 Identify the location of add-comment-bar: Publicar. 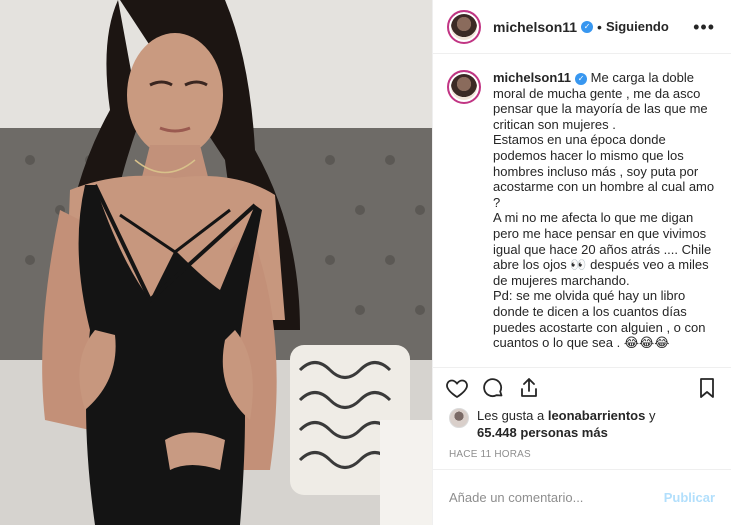
(582, 497).